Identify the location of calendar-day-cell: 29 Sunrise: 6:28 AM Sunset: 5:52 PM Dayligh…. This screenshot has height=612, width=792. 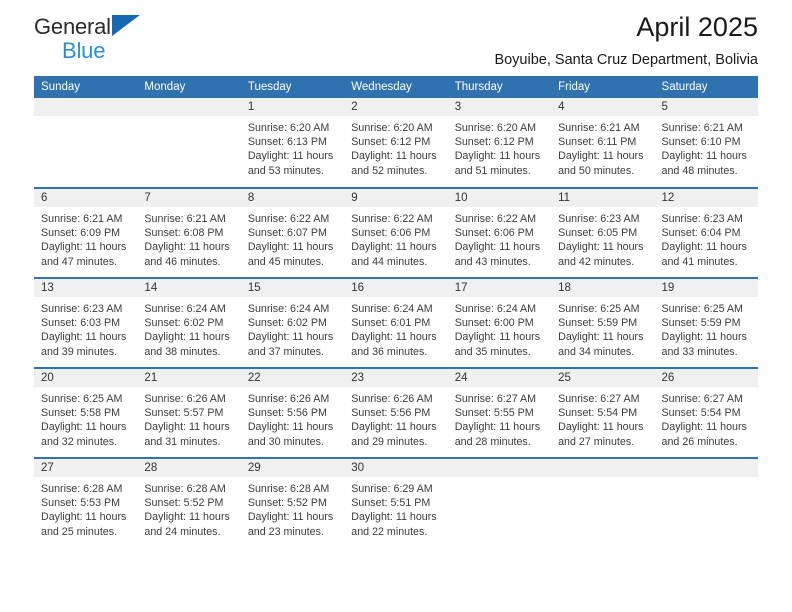
(292, 502).